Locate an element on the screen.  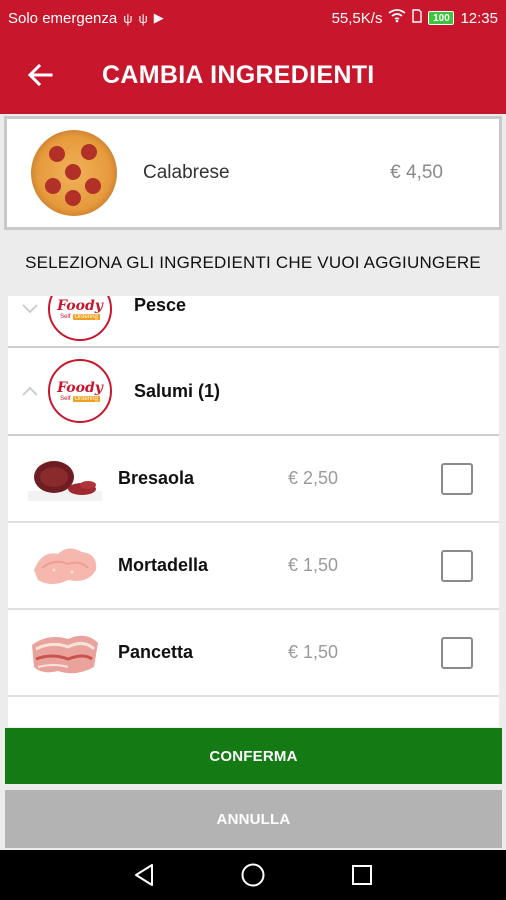
network-speed: 55,5K/s is located at coordinates (357, 18).